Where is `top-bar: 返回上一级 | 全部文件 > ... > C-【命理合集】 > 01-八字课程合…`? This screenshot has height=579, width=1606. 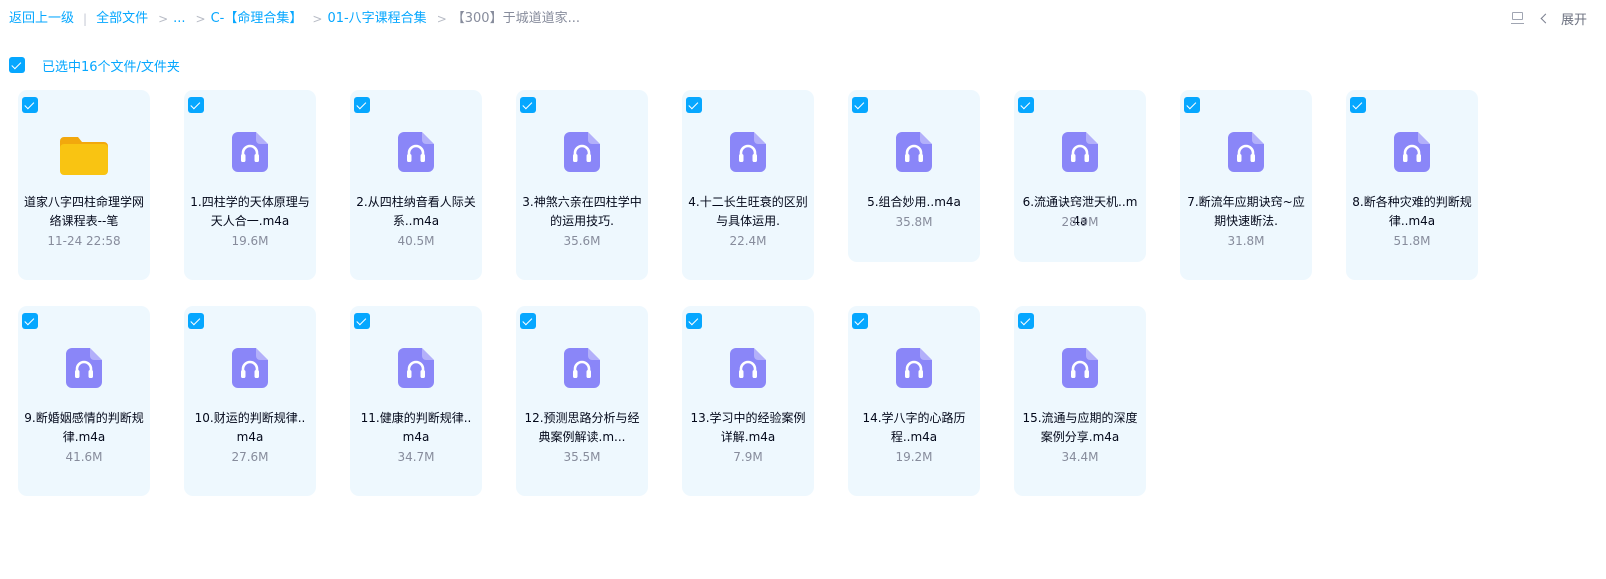 top-bar: 返回上一级 | 全部文件 > ... > C-【命理合集】 > 01-八字课程合… is located at coordinates (803, 19).